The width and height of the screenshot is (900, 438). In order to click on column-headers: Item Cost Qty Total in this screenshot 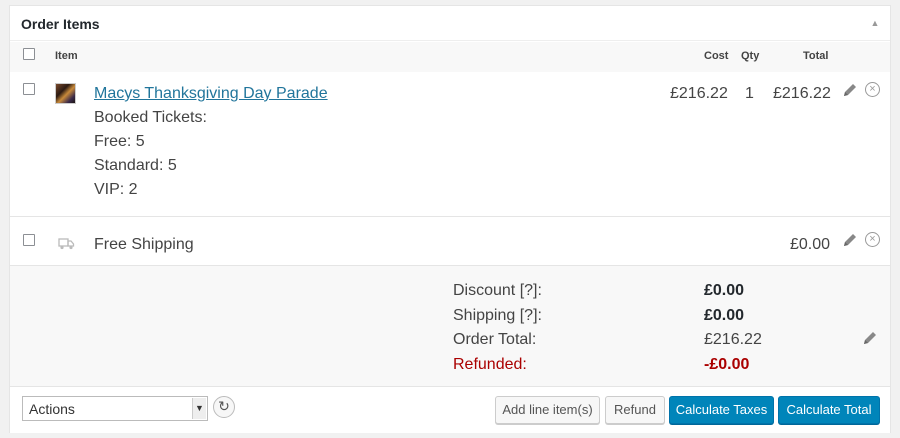, I will do `click(450, 57)`.